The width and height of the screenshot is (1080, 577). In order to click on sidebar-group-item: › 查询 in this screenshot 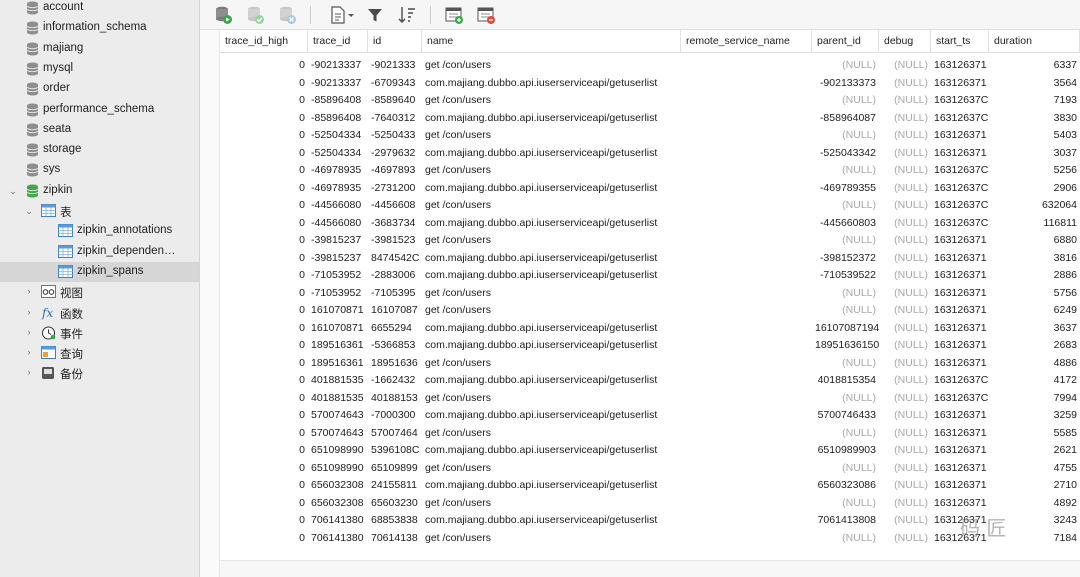, I will do `click(99, 353)`.